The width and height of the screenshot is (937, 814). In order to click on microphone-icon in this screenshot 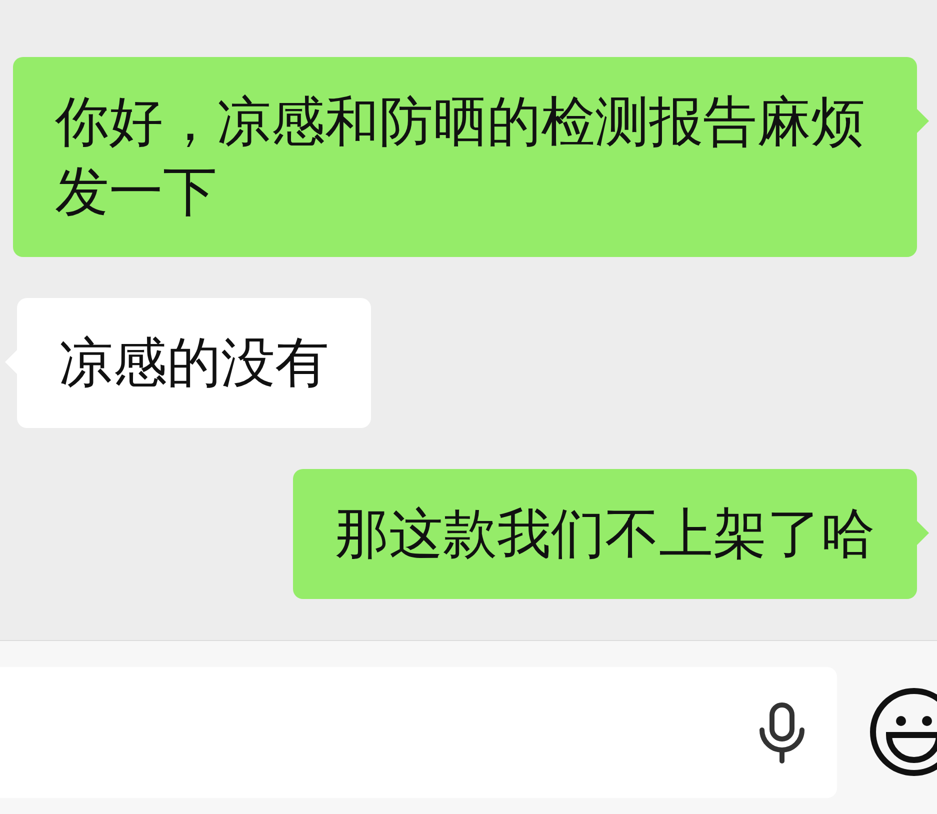, I will do `click(782, 733)`.